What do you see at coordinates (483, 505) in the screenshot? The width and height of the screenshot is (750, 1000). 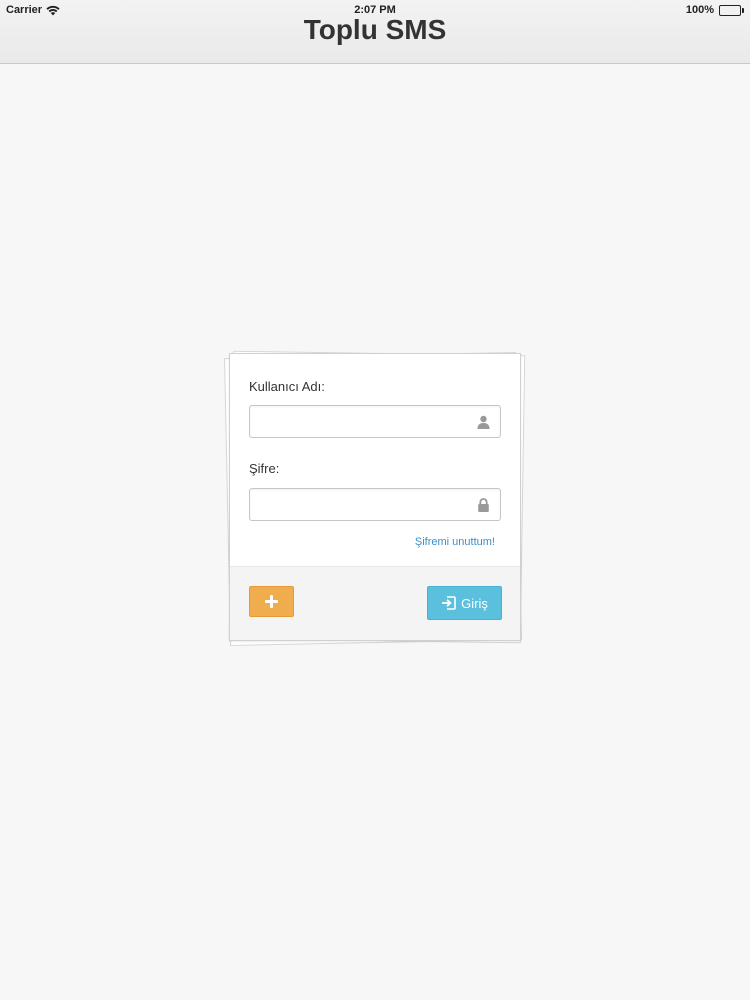 I see `lock-icon` at bounding box center [483, 505].